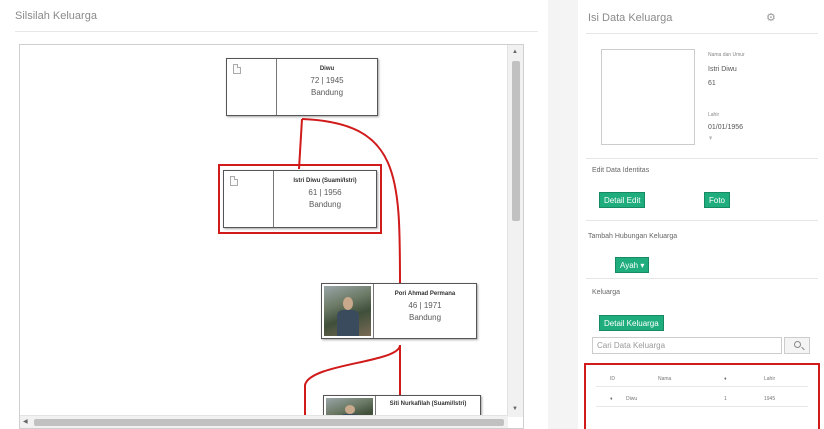 Image resolution: width=824 pixels, height=429 pixels. I want to click on relation-line, so click(300, 144).